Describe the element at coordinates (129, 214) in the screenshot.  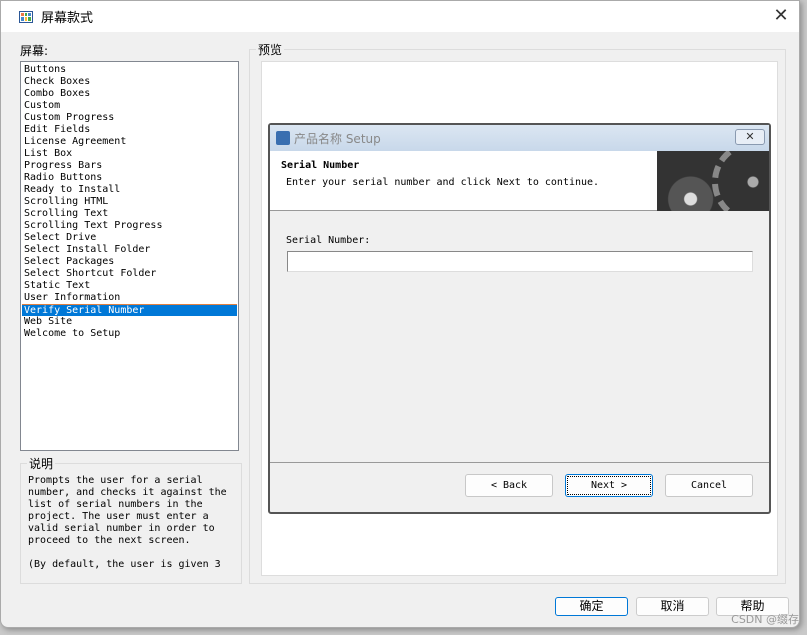
I see `list-item: Scrolling Text` at that location.